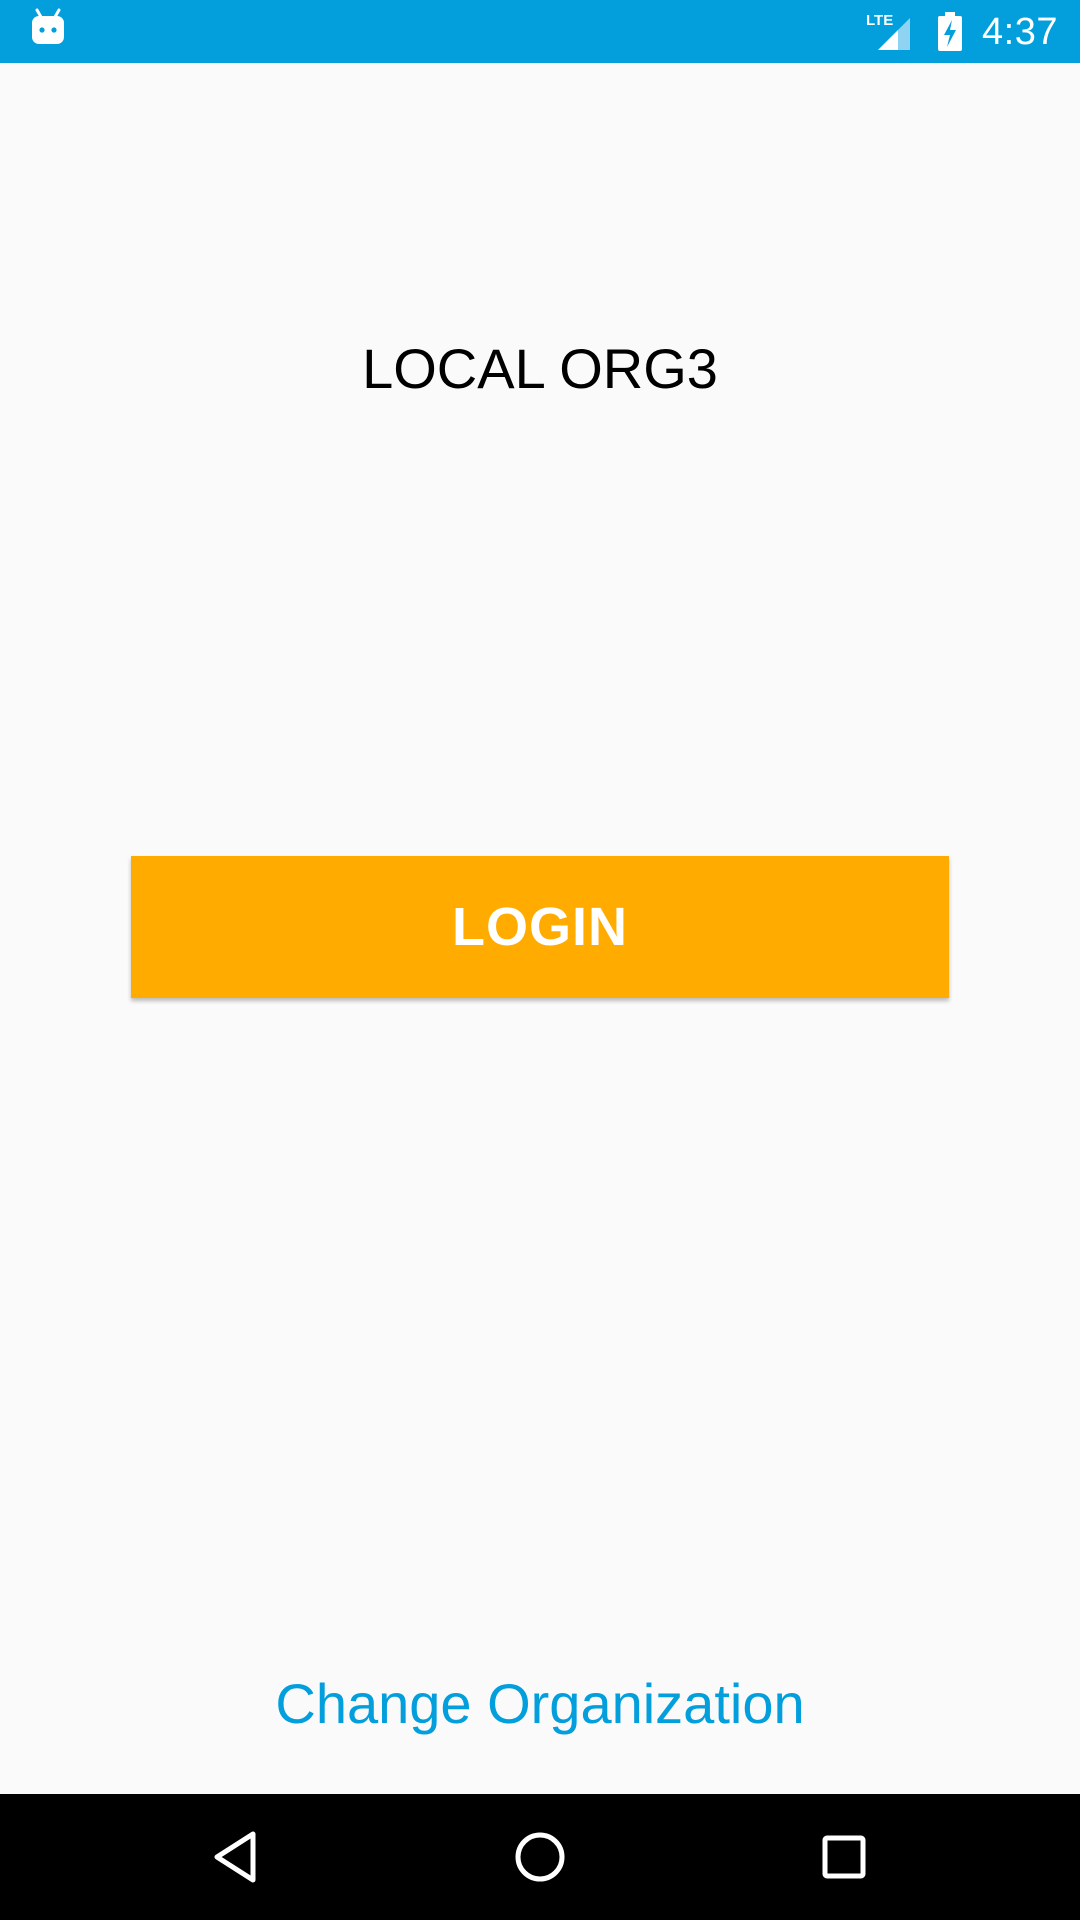 The width and height of the screenshot is (1080, 1920). Describe the element at coordinates (540, 927) in the screenshot. I see `login-button: LOGIN` at that location.